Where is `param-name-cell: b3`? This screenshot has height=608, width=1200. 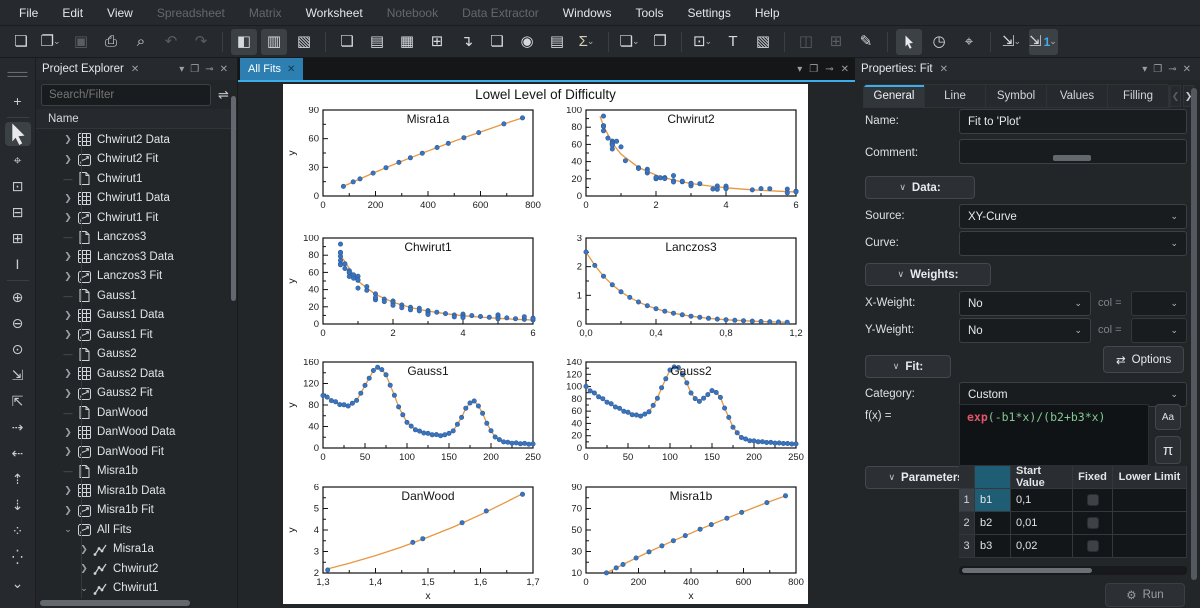 param-name-cell: b3 is located at coordinates (993, 546).